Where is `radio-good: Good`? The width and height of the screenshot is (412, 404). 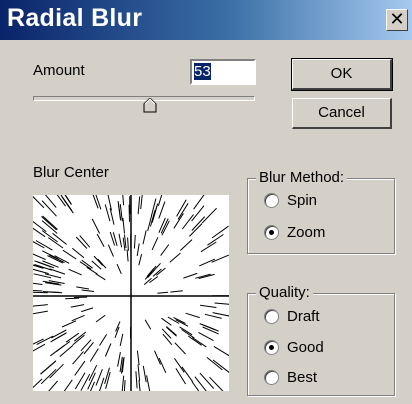 radio-good: Good is located at coordinates (294, 347).